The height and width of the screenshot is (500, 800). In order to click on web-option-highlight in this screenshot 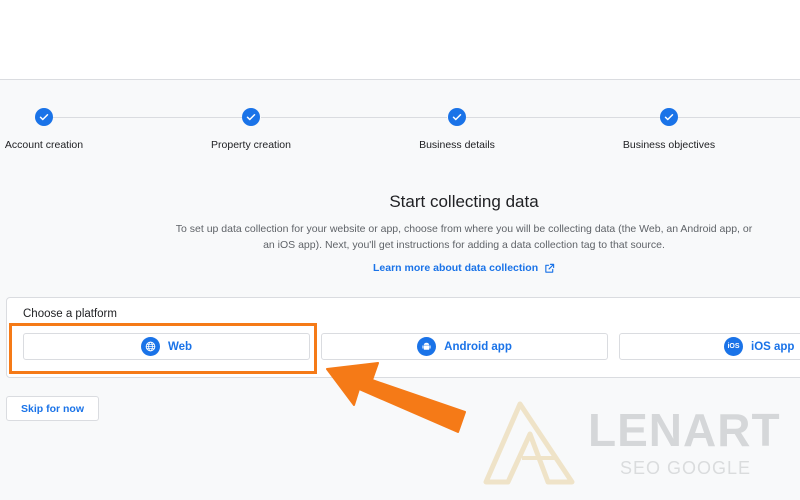, I will do `click(163, 348)`.